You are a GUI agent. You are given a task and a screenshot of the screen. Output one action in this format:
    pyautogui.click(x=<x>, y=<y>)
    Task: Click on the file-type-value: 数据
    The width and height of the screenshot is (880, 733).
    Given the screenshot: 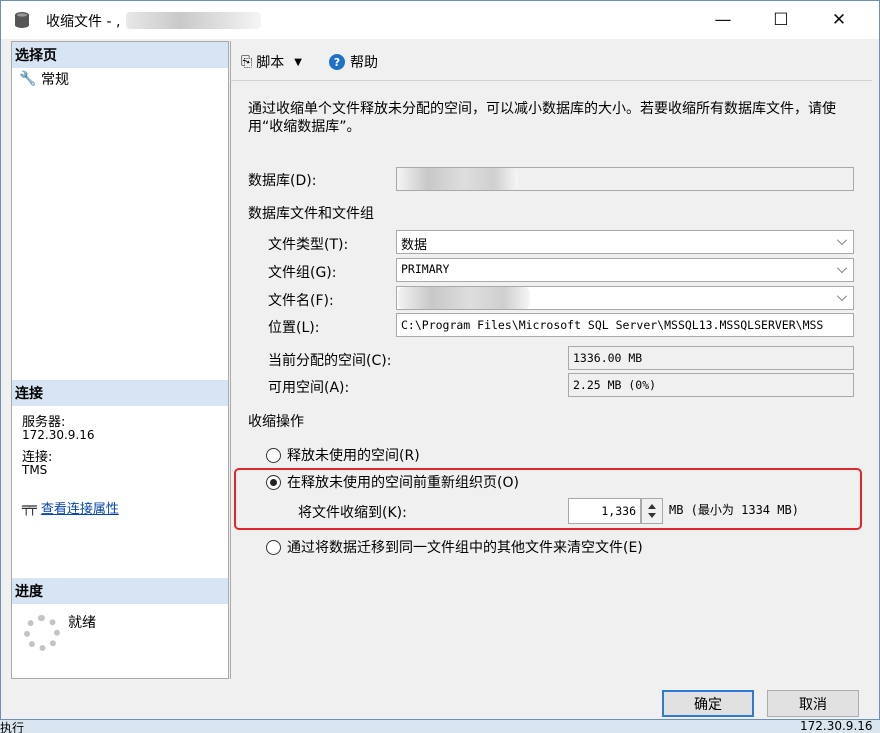 What is the action you would take?
    pyautogui.click(x=414, y=245)
    